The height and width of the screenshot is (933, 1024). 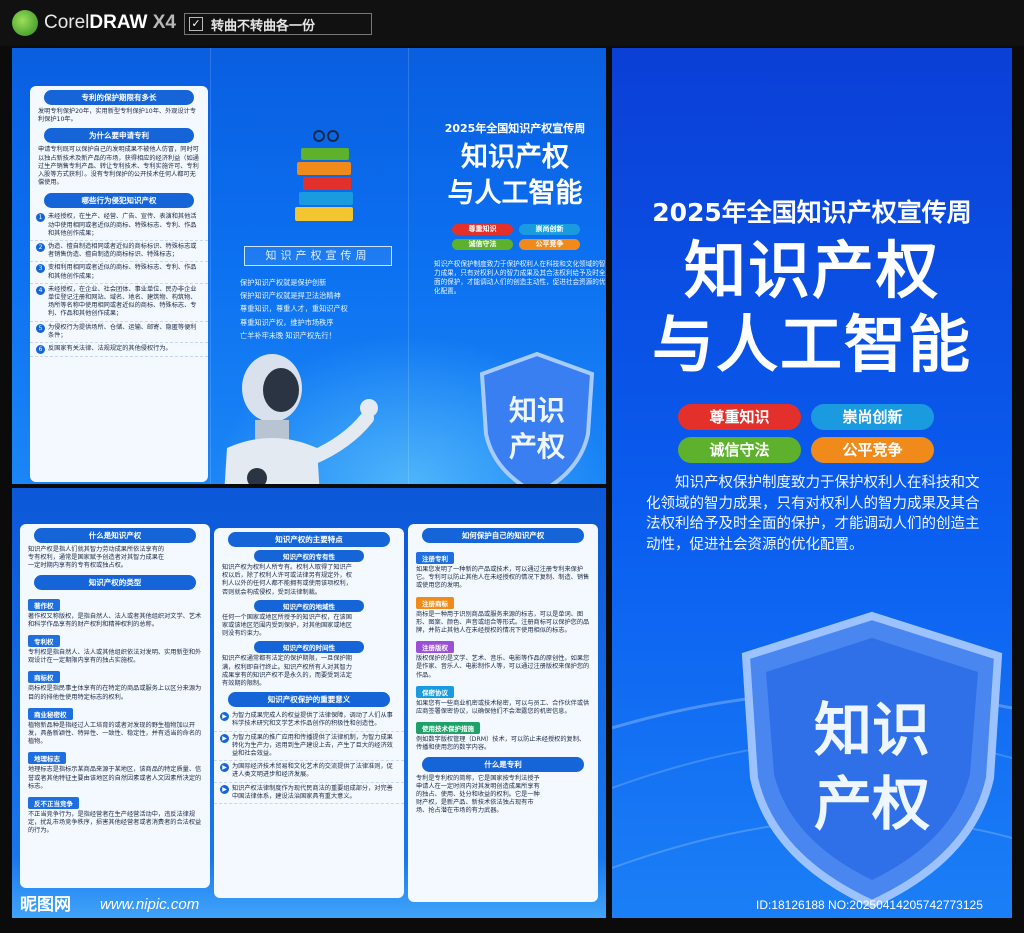 I want to click on type-title: 商标权, so click(x=44, y=677).